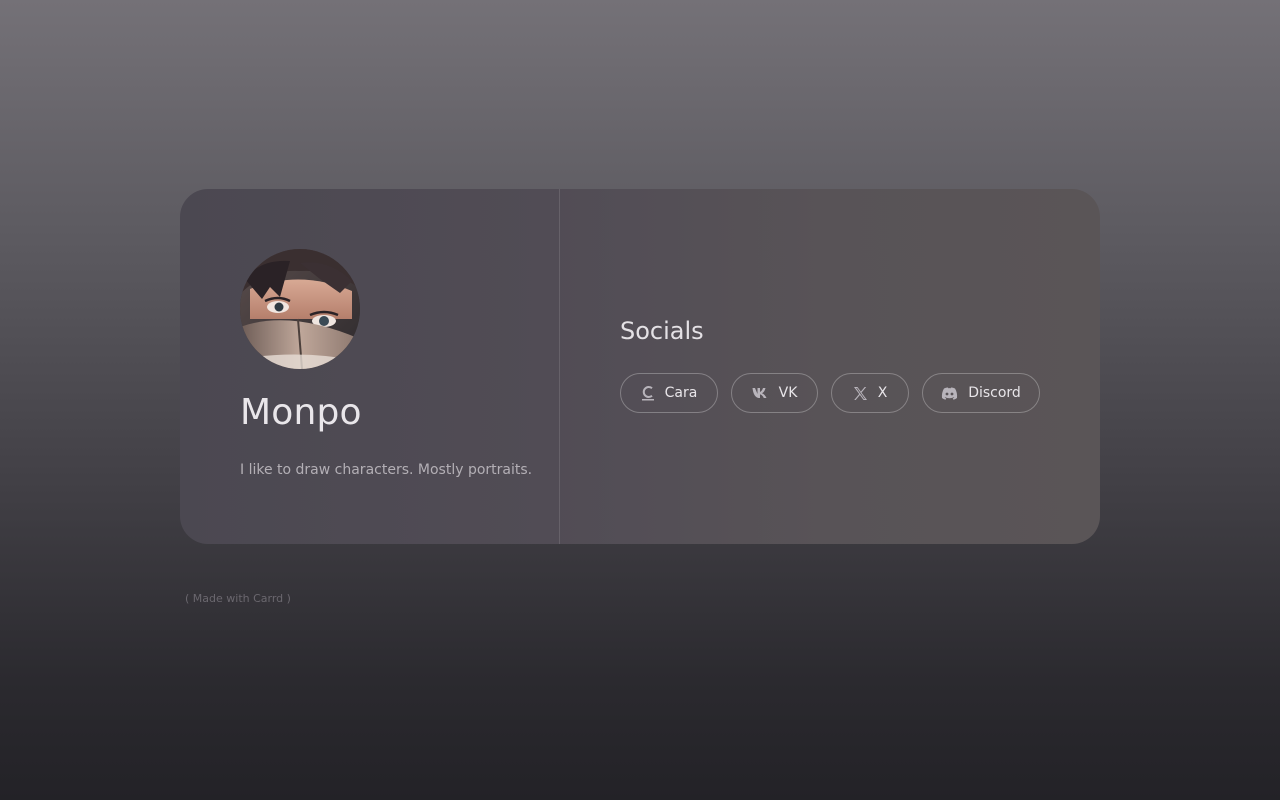 The height and width of the screenshot is (800, 1280). What do you see at coordinates (788, 393) in the screenshot?
I see `vk-button-label: VK` at bounding box center [788, 393].